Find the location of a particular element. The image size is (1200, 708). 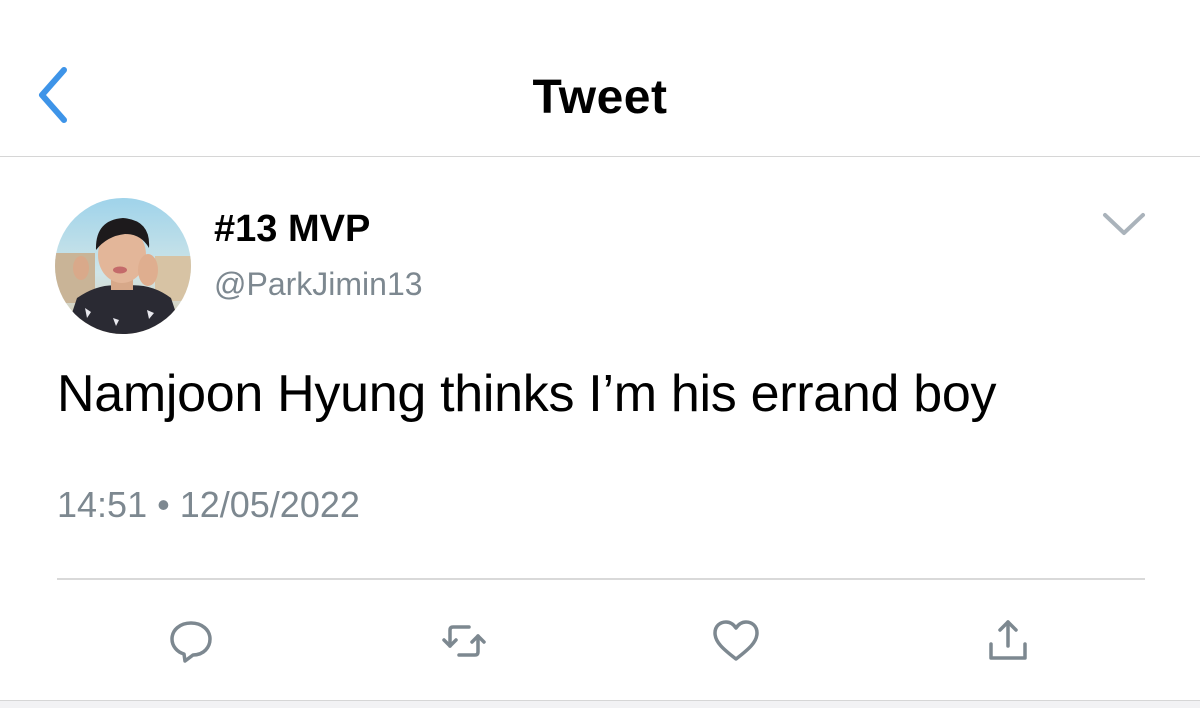

retweet-icon is located at coordinates (464, 641).